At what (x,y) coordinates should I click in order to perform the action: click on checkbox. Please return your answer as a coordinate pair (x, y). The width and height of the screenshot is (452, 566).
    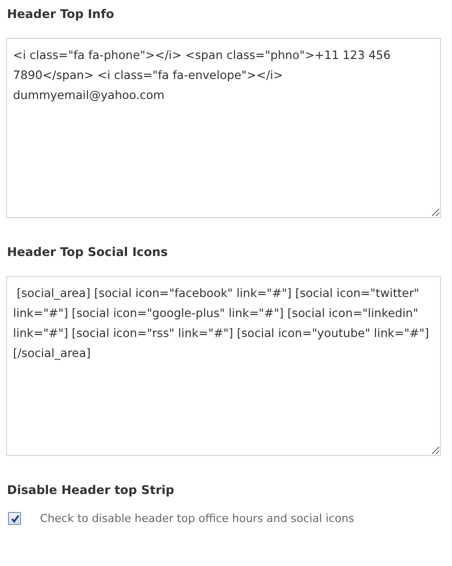
    Looking at the image, I should click on (14, 518).